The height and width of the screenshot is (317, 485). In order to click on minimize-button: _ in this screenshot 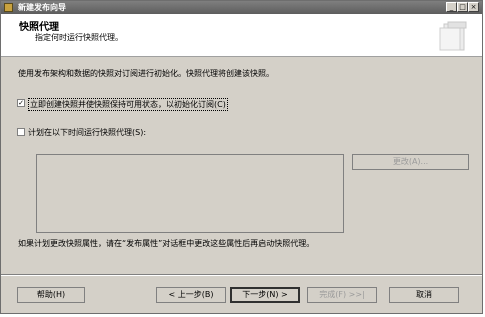, I will do `click(451, 7)`.